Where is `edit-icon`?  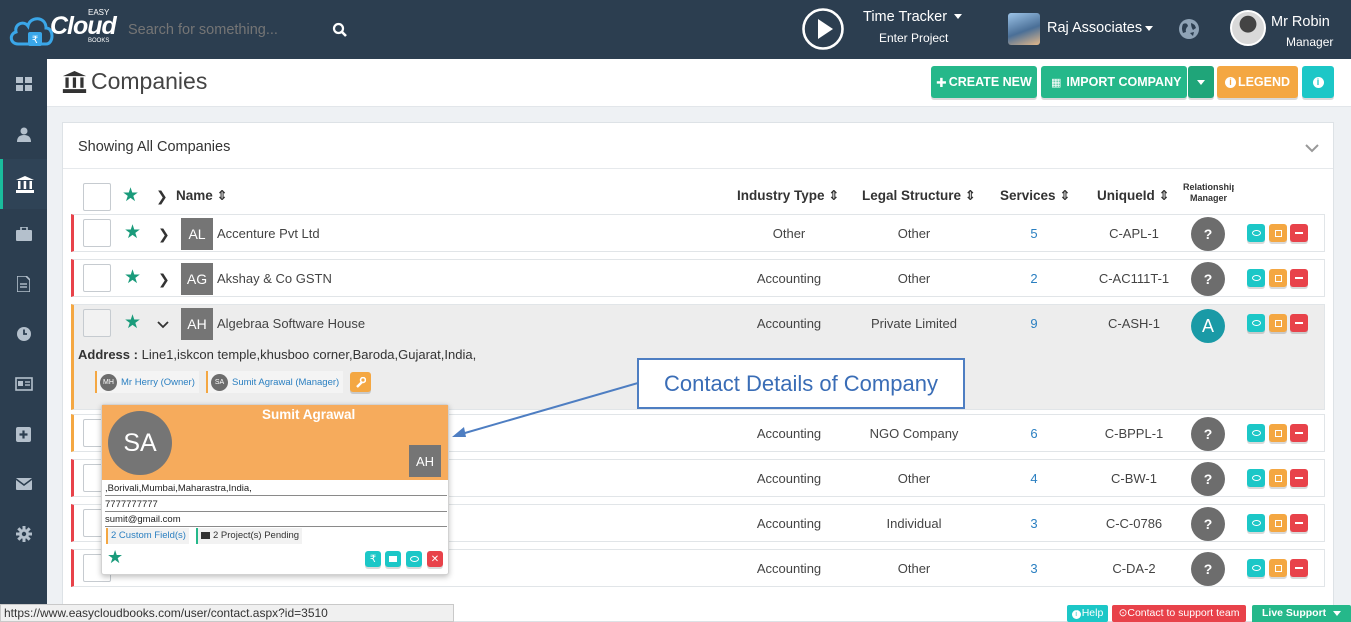
edit-icon is located at coordinates (1278, 433).